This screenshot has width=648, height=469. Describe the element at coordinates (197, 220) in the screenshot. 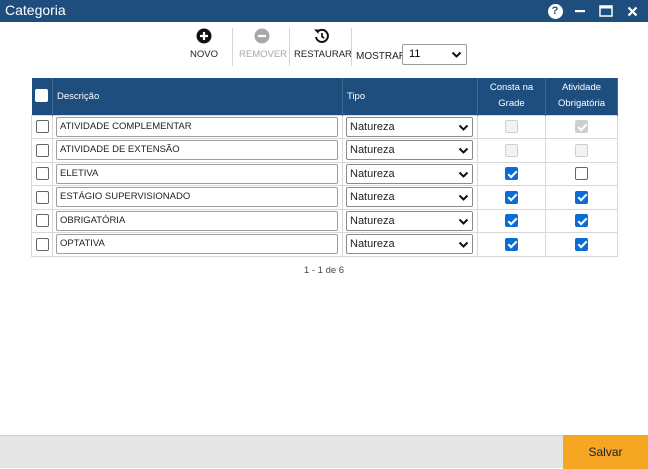

I see `descricao-input: OBRIGATÓRIA` at that location.